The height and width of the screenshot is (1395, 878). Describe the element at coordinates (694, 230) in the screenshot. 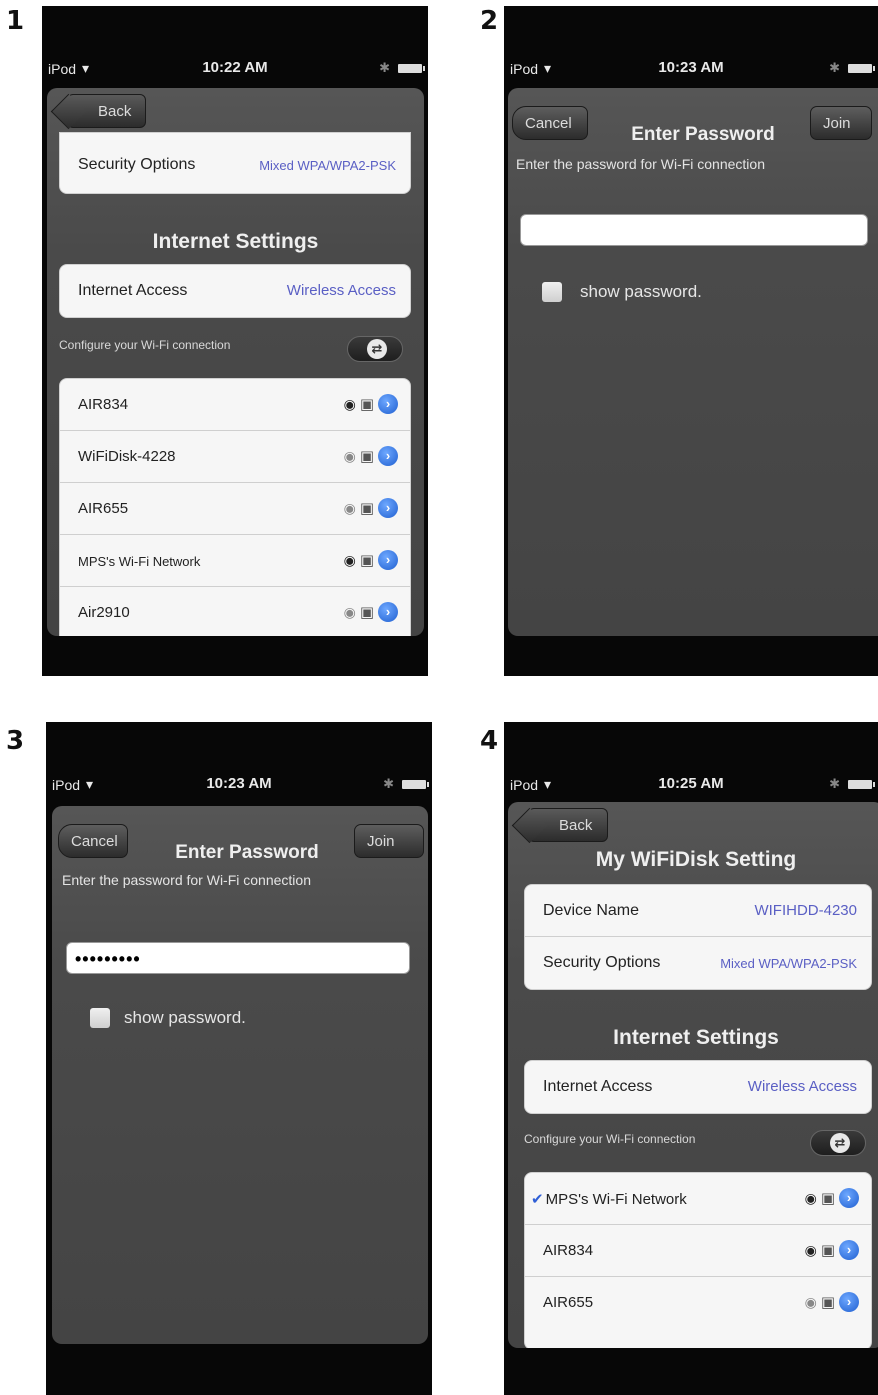

I see `password-field` at that location.